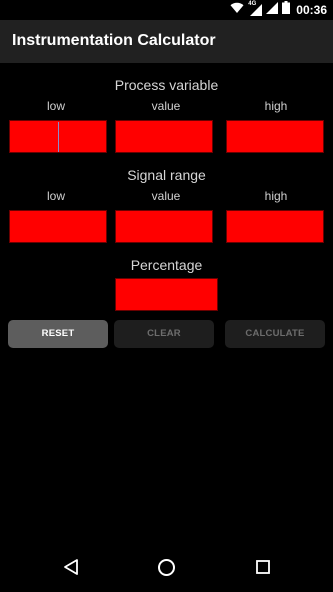 The height and width of the screenshot is (592, 333). Describe the element at coordinates (164, 136) in the screenshot. I see `pv-value-input` at that location.